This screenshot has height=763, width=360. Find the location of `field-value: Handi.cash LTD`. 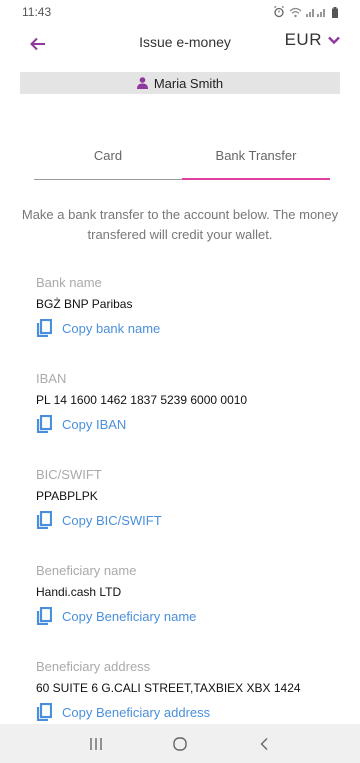

field-value: Handi.cash LTD is located at coordinates (79, 592).